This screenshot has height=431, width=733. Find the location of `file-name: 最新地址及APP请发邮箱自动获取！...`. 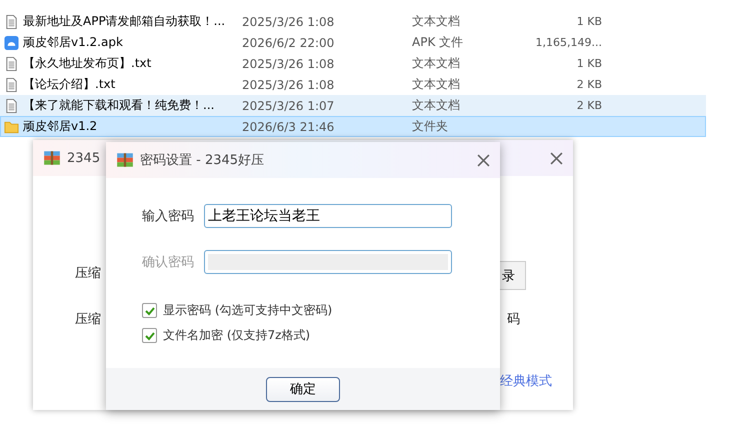

file-name: 最新地址及APP请发邮箱自动获取！... is located at coordinates (124, 21).